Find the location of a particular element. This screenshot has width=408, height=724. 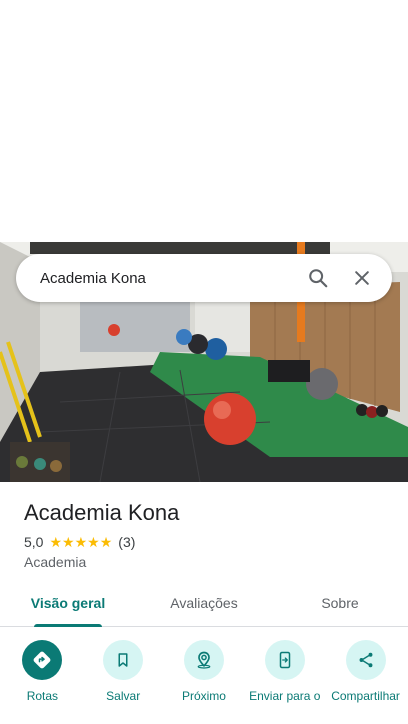

action-label: Salvar is located at coordinates (123, 696).